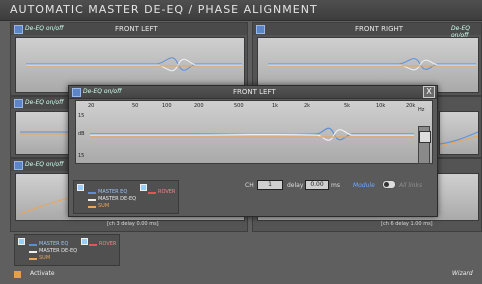 The image size is (482, 284). Describe the element at coordinates (364, 185) in the screenshot. I see `module-label: Module` at that location.